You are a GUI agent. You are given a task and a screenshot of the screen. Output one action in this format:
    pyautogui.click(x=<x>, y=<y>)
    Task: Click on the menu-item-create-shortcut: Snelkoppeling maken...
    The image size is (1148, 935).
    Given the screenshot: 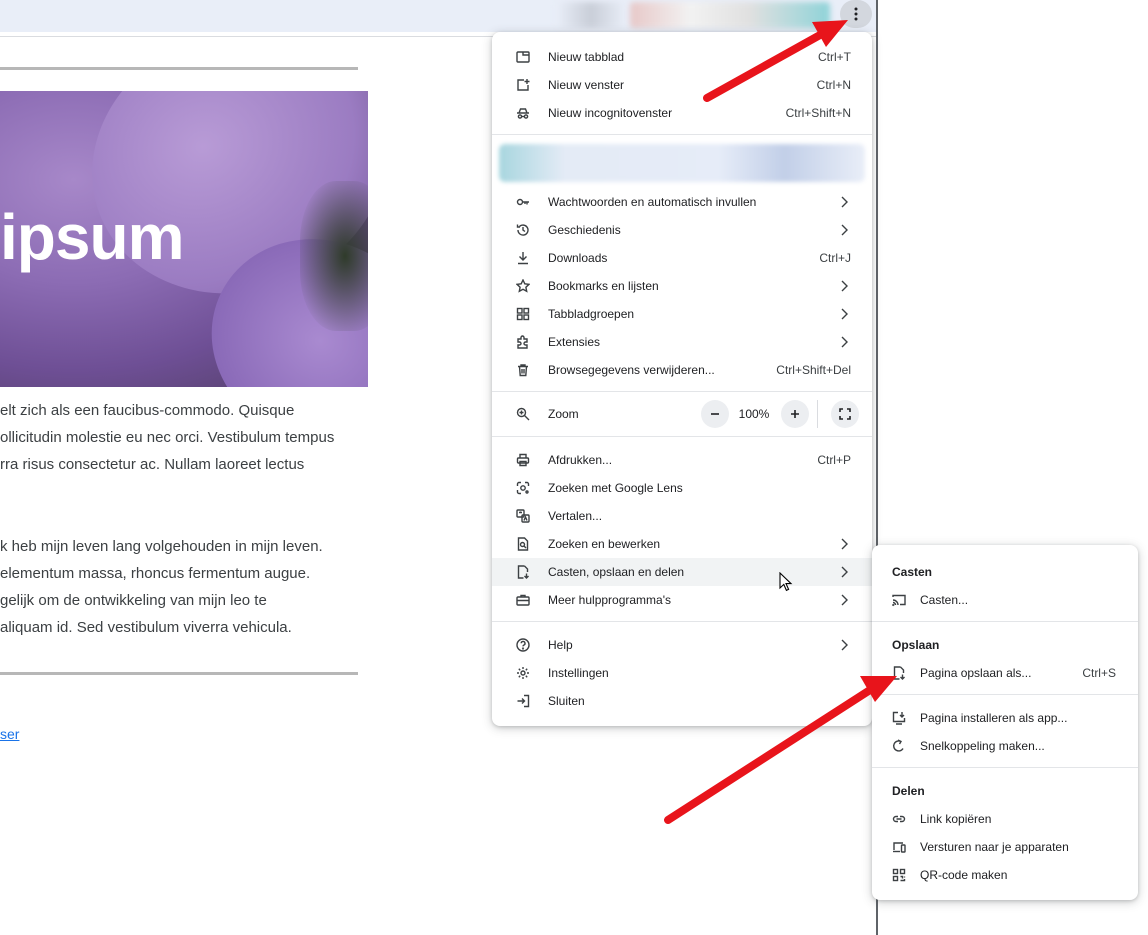 What is the action you would take?
    pyautogui.click(x=1005, y=746)
    